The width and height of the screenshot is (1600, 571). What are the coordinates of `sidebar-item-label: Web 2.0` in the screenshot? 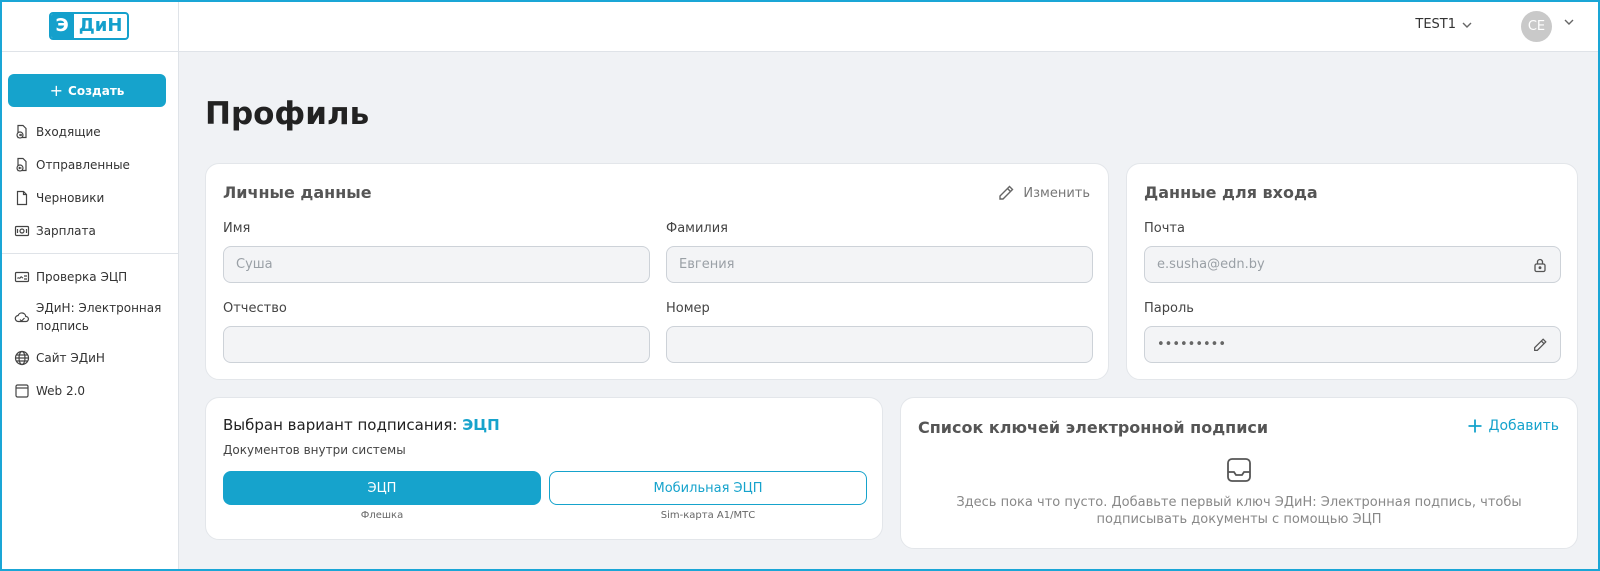 It's located at (61, 390).